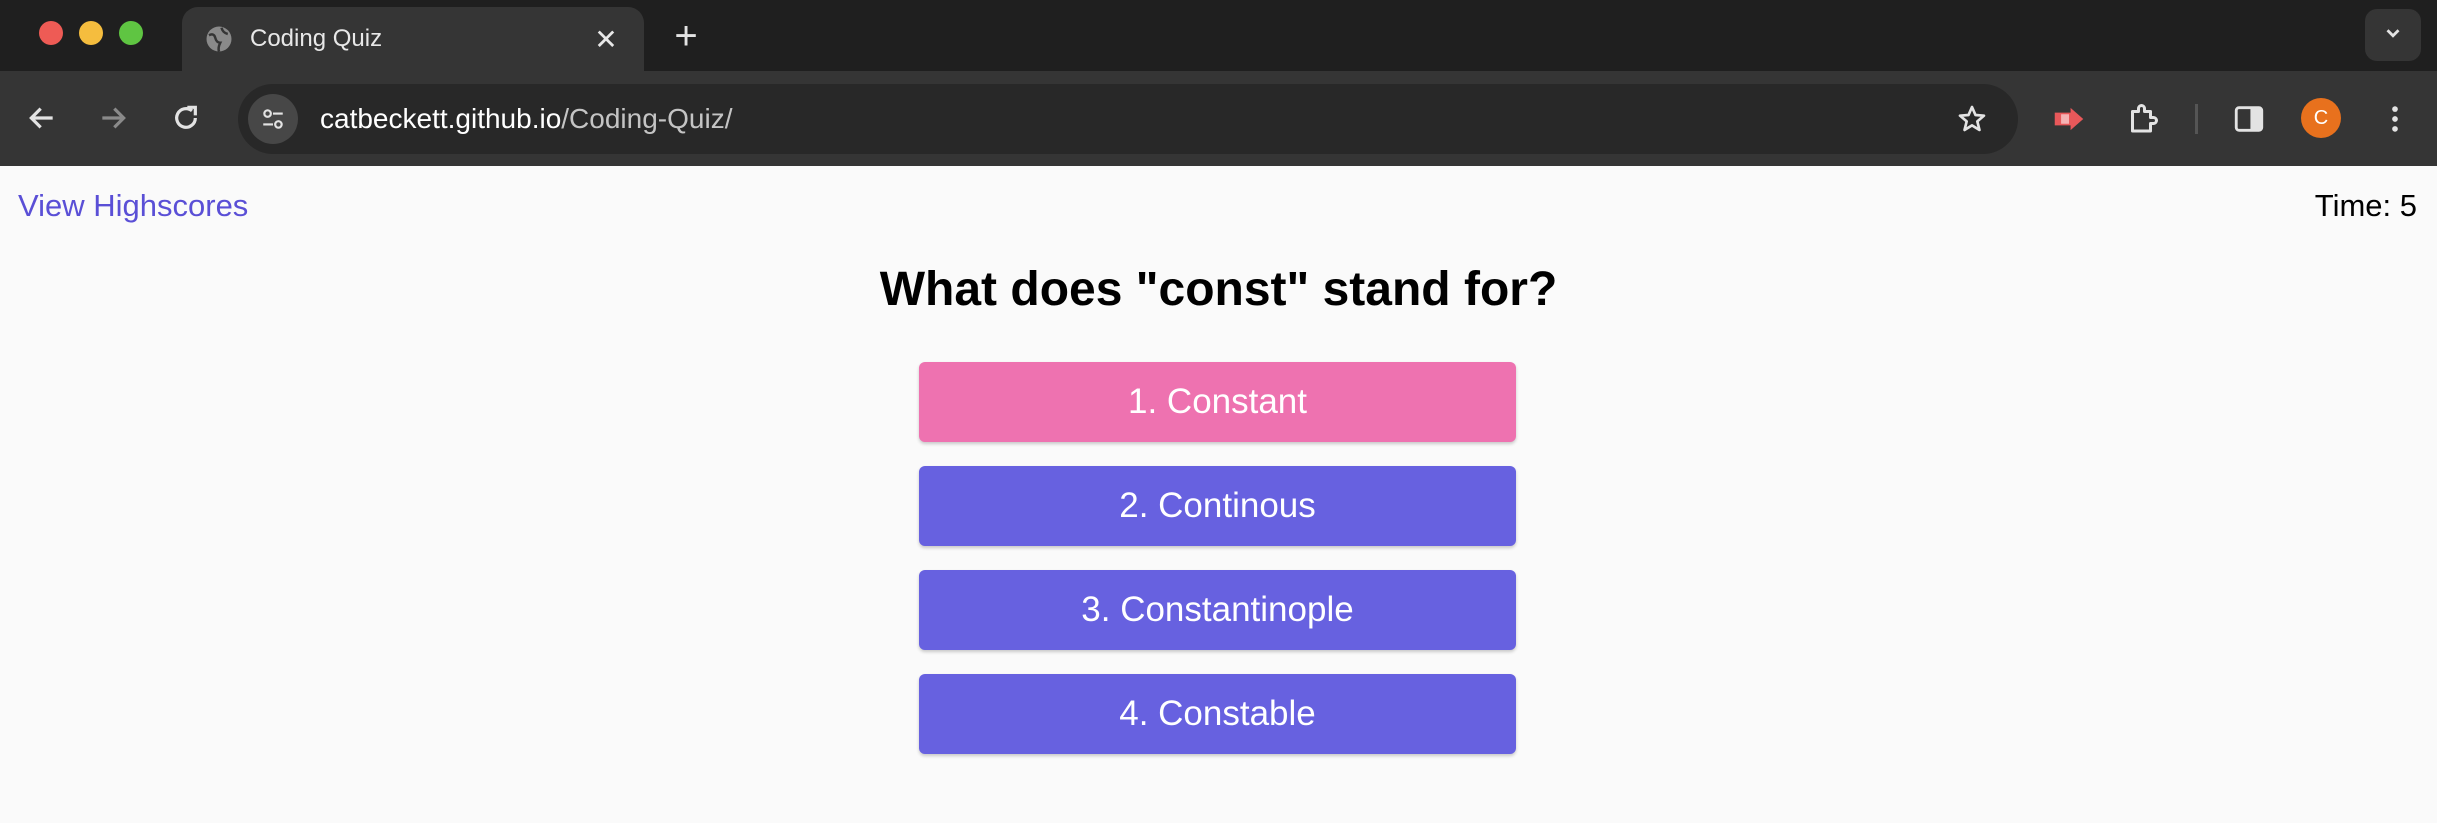 This screenshot has height=823, width=2437. What do you see at coordinates (51, 33) in the screenshot?
I see `close-window-button` at bounding box center [51, 33].